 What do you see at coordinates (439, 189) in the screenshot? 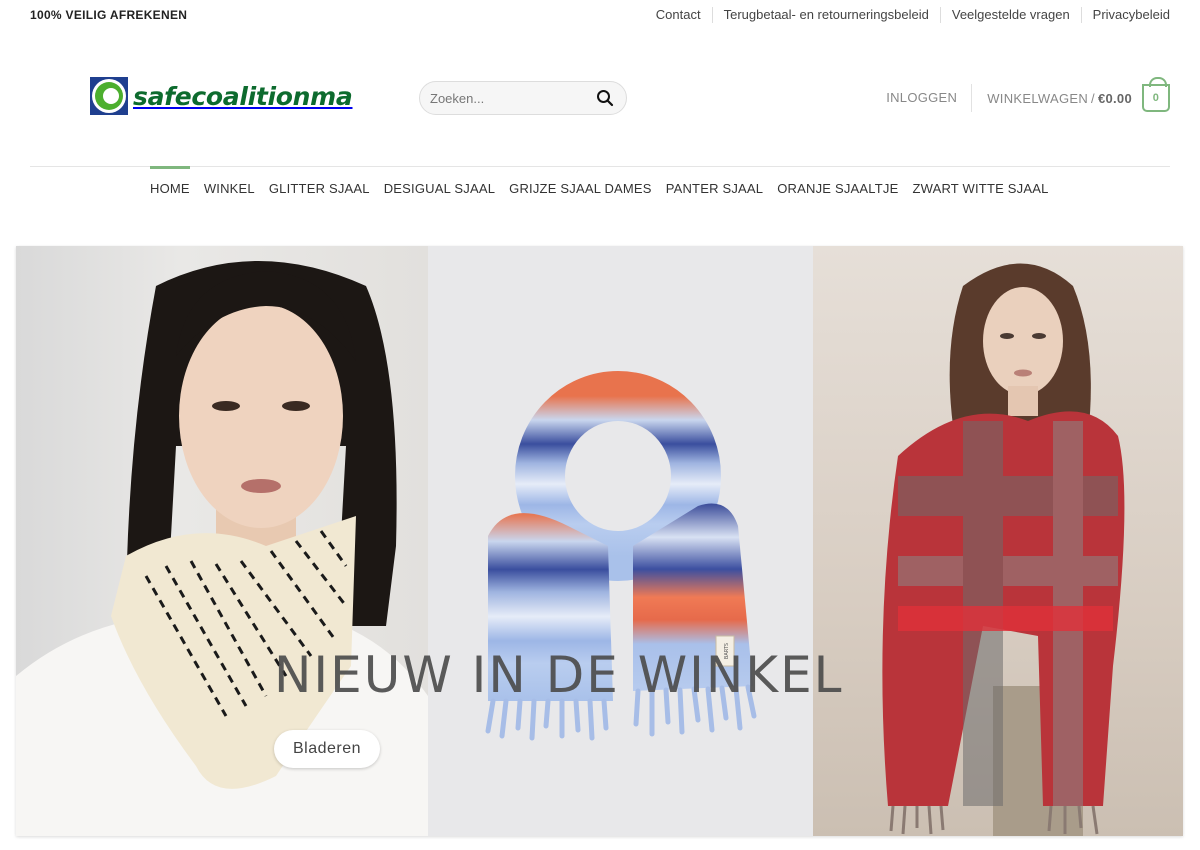
I see `nav-item-desigual-sjaal: DESIGUAL SJAAL` at bounding box center [439, 189].